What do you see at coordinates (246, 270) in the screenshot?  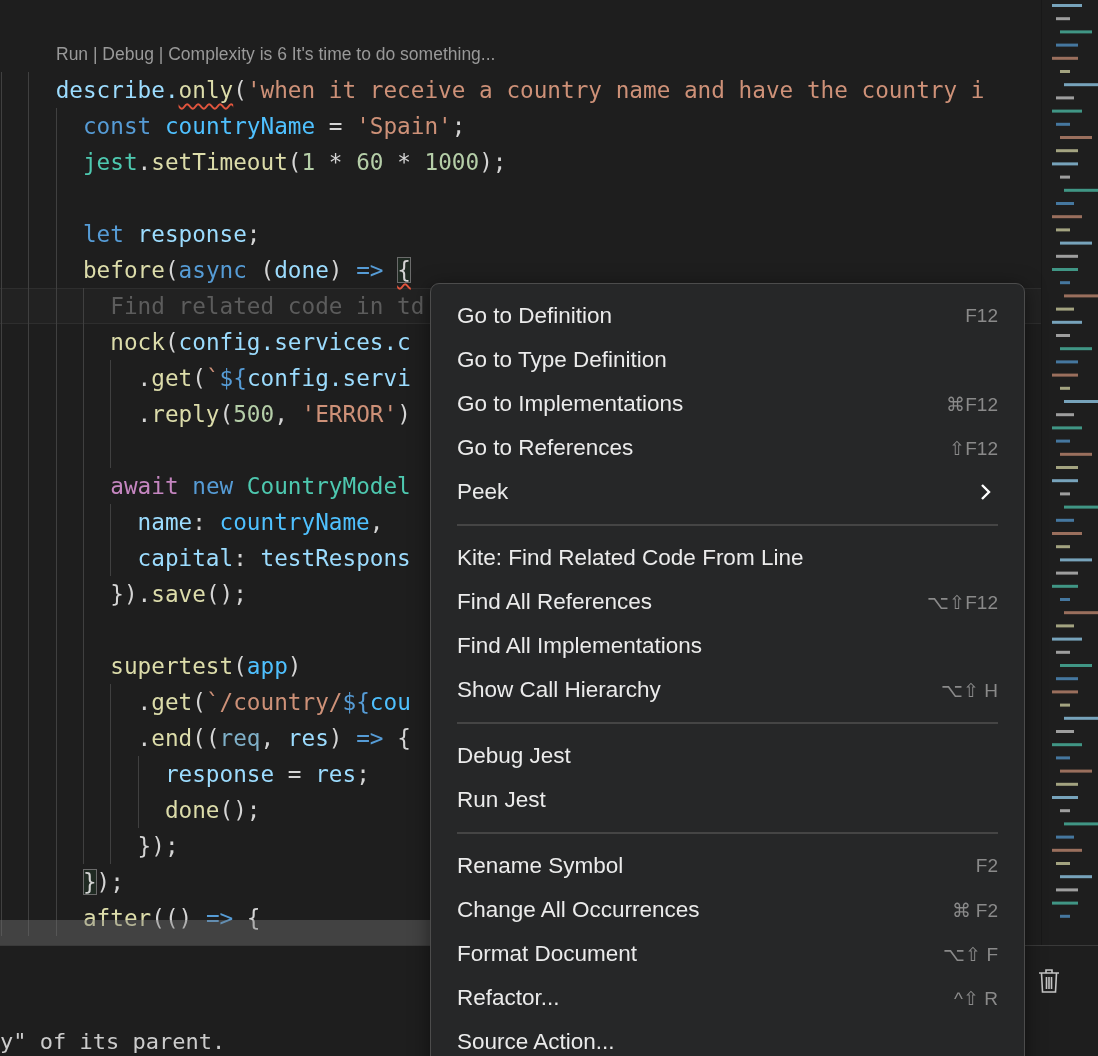 I see `code-line: before(async (done) => {` at bounding box center [246, 270].